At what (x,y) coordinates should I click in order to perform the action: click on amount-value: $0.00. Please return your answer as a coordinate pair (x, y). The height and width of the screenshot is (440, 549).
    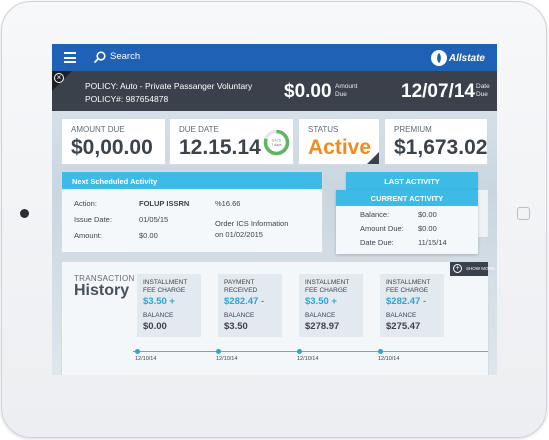
    Looking at the image, I should click on (148, 235).